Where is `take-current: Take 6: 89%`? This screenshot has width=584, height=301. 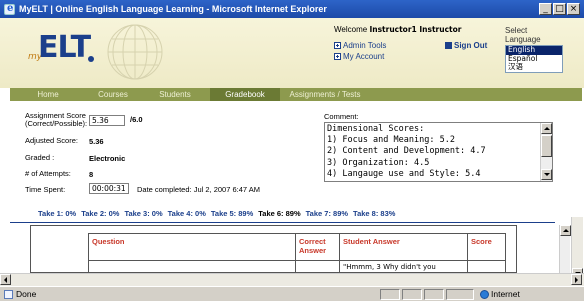 take-current: Take 6: 89% is located at coordinates (279, 213).